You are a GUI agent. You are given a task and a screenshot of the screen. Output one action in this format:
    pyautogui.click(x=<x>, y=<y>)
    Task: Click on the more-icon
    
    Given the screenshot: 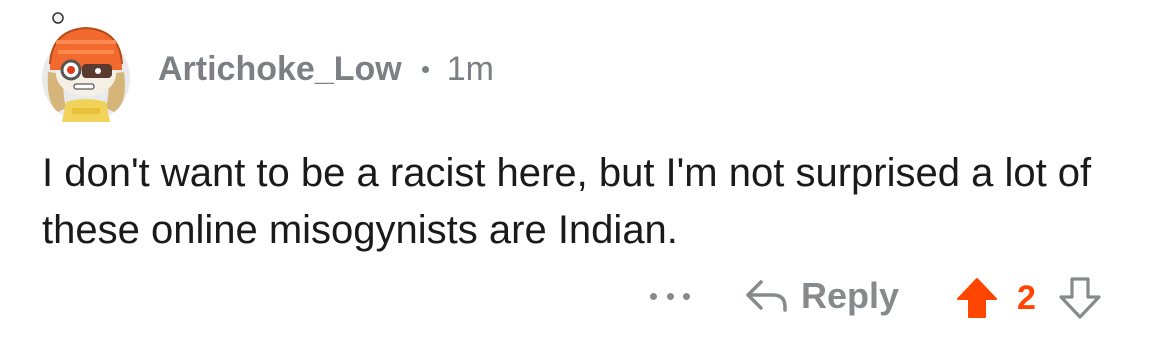 What is the action you would take?
    pyautogui.click(x=653, y=296)
    